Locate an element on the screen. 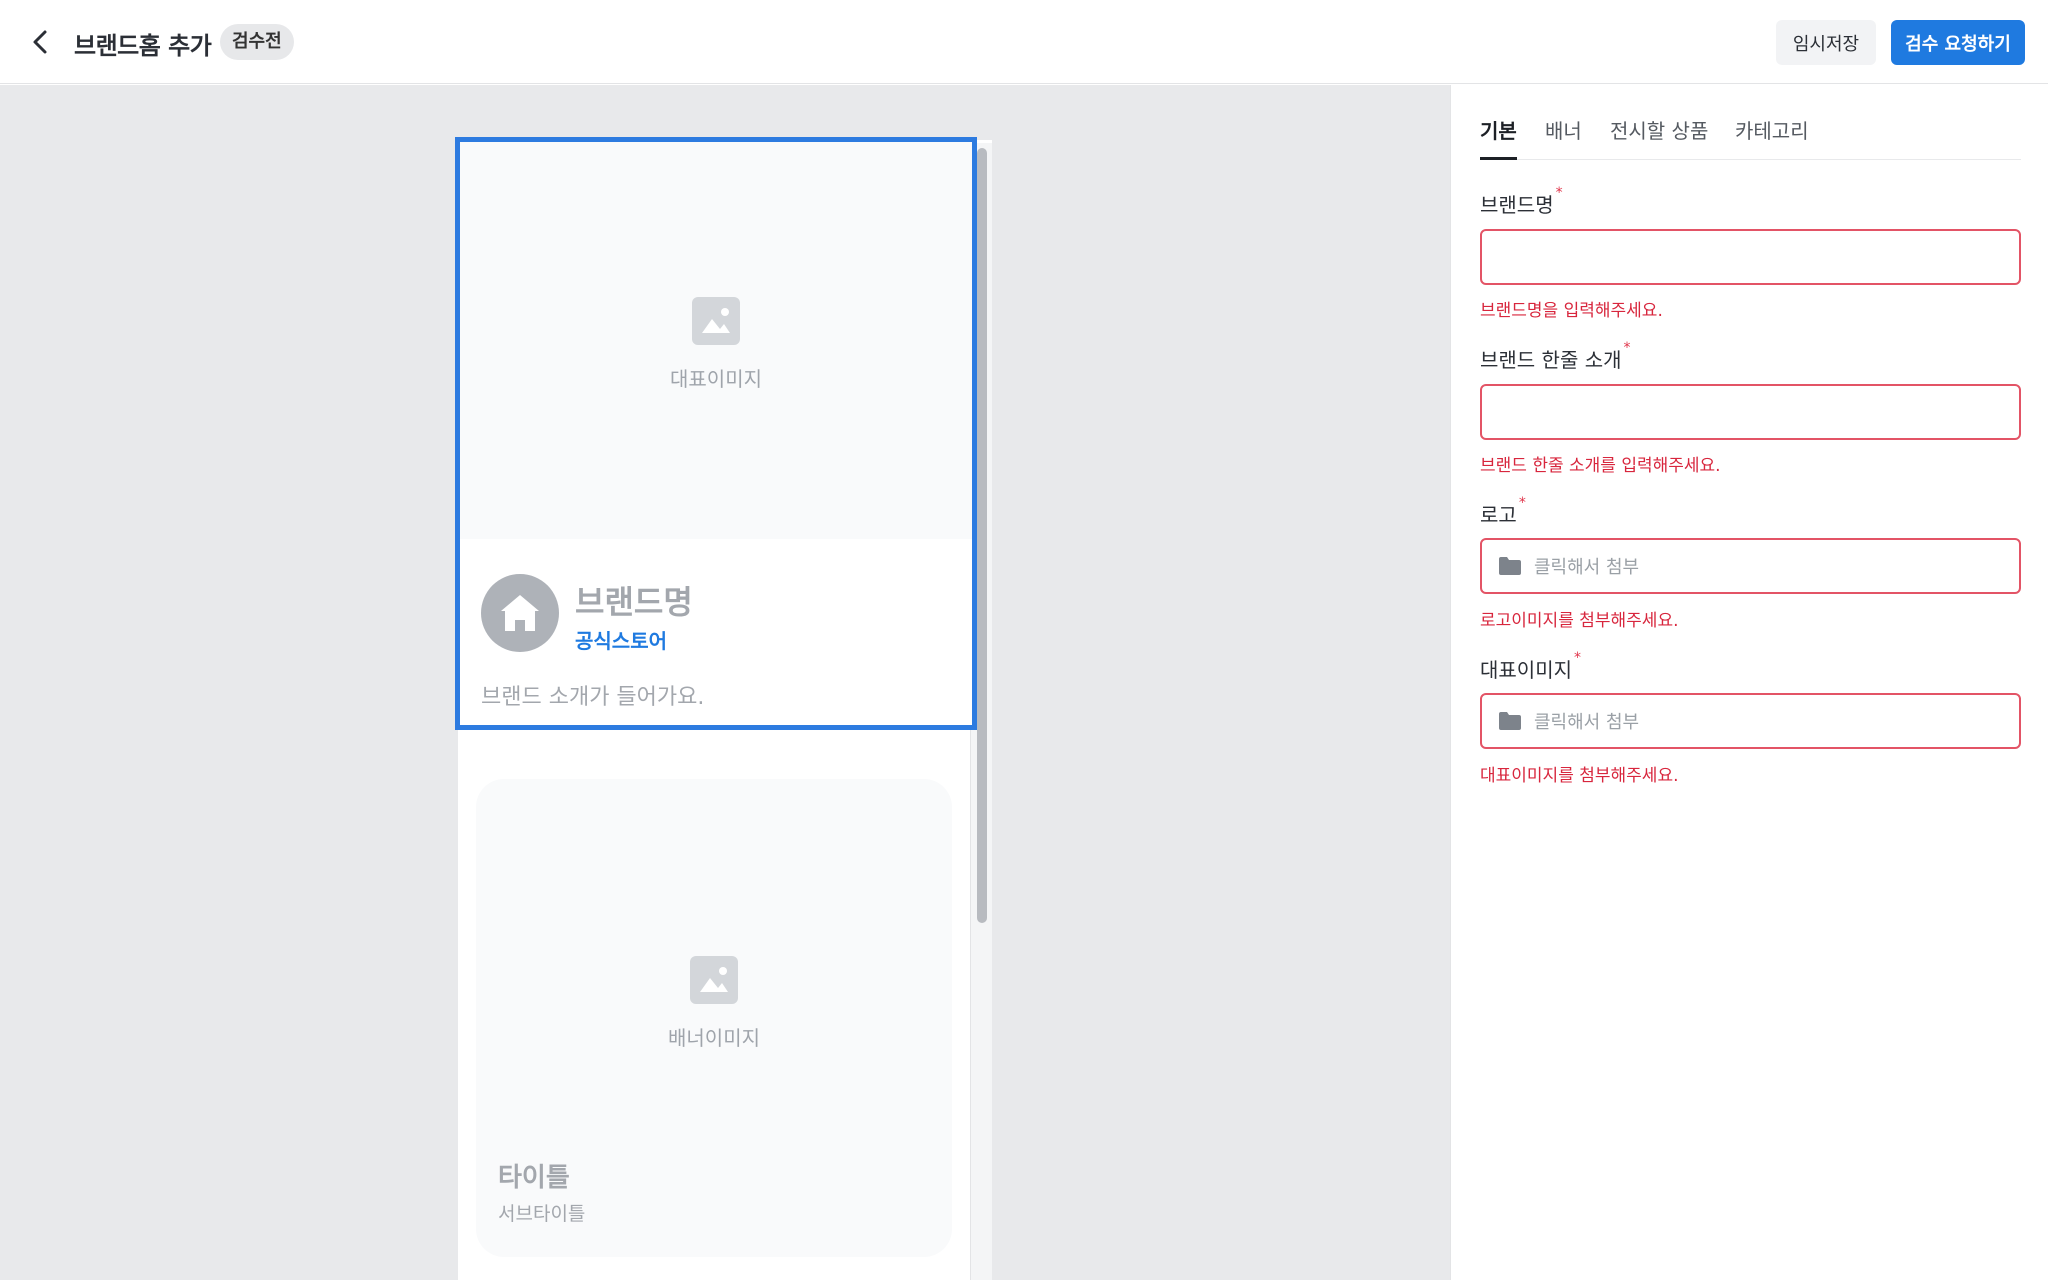 The image size is (2048, 1280). hero-image-error: 대표이미지를 첨부해주세요. is located at coordinates (1579, 776).